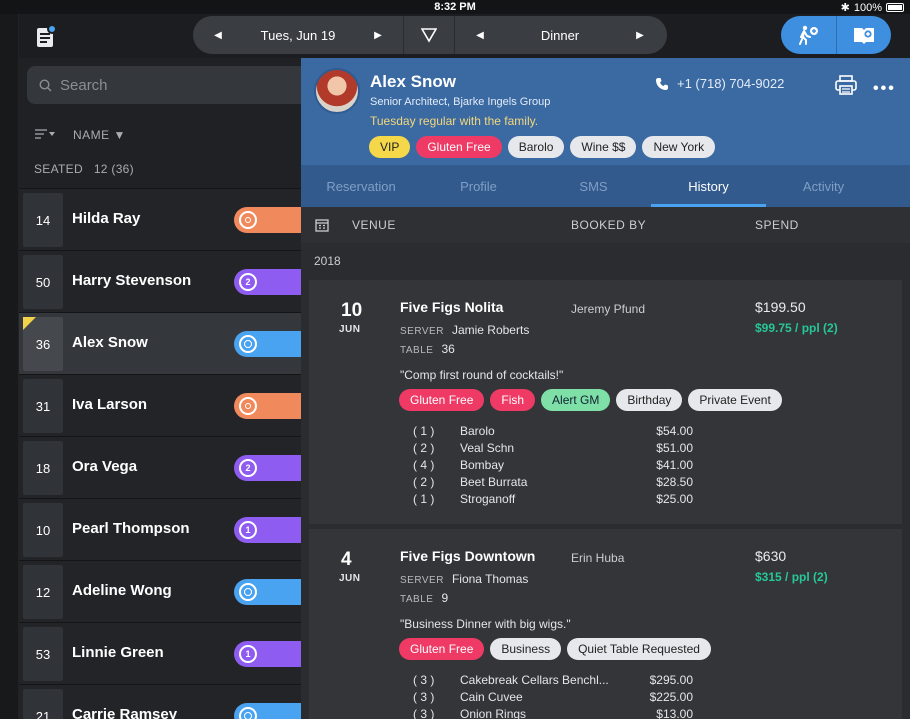  What do you see at coordinates (84, 85) in the screenshot?
I see `search-placeholder: Search` at bounding box center [84, 85].